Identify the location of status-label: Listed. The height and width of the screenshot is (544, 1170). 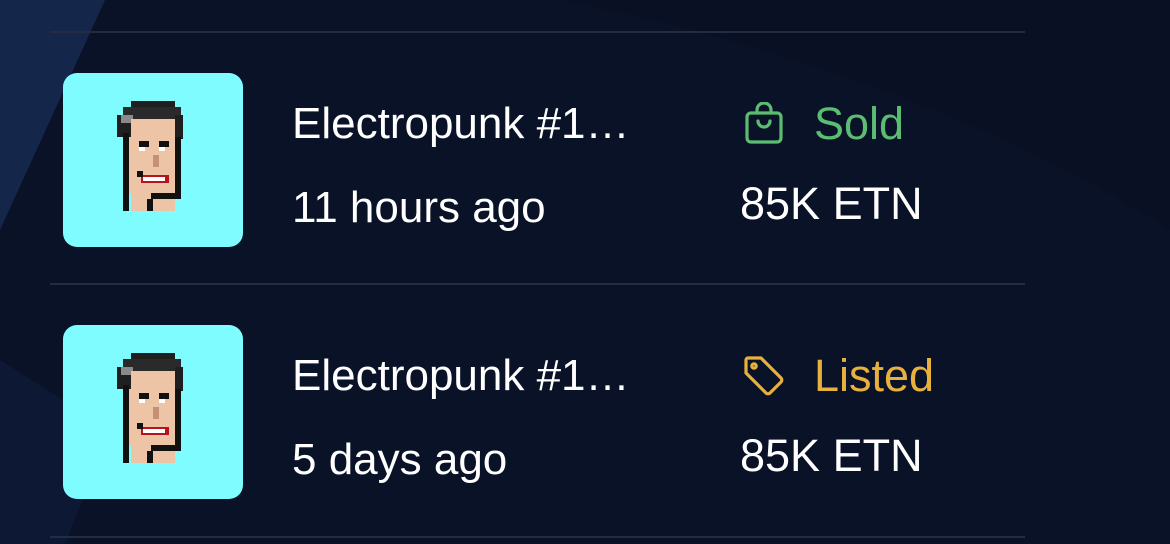
(874, 375).